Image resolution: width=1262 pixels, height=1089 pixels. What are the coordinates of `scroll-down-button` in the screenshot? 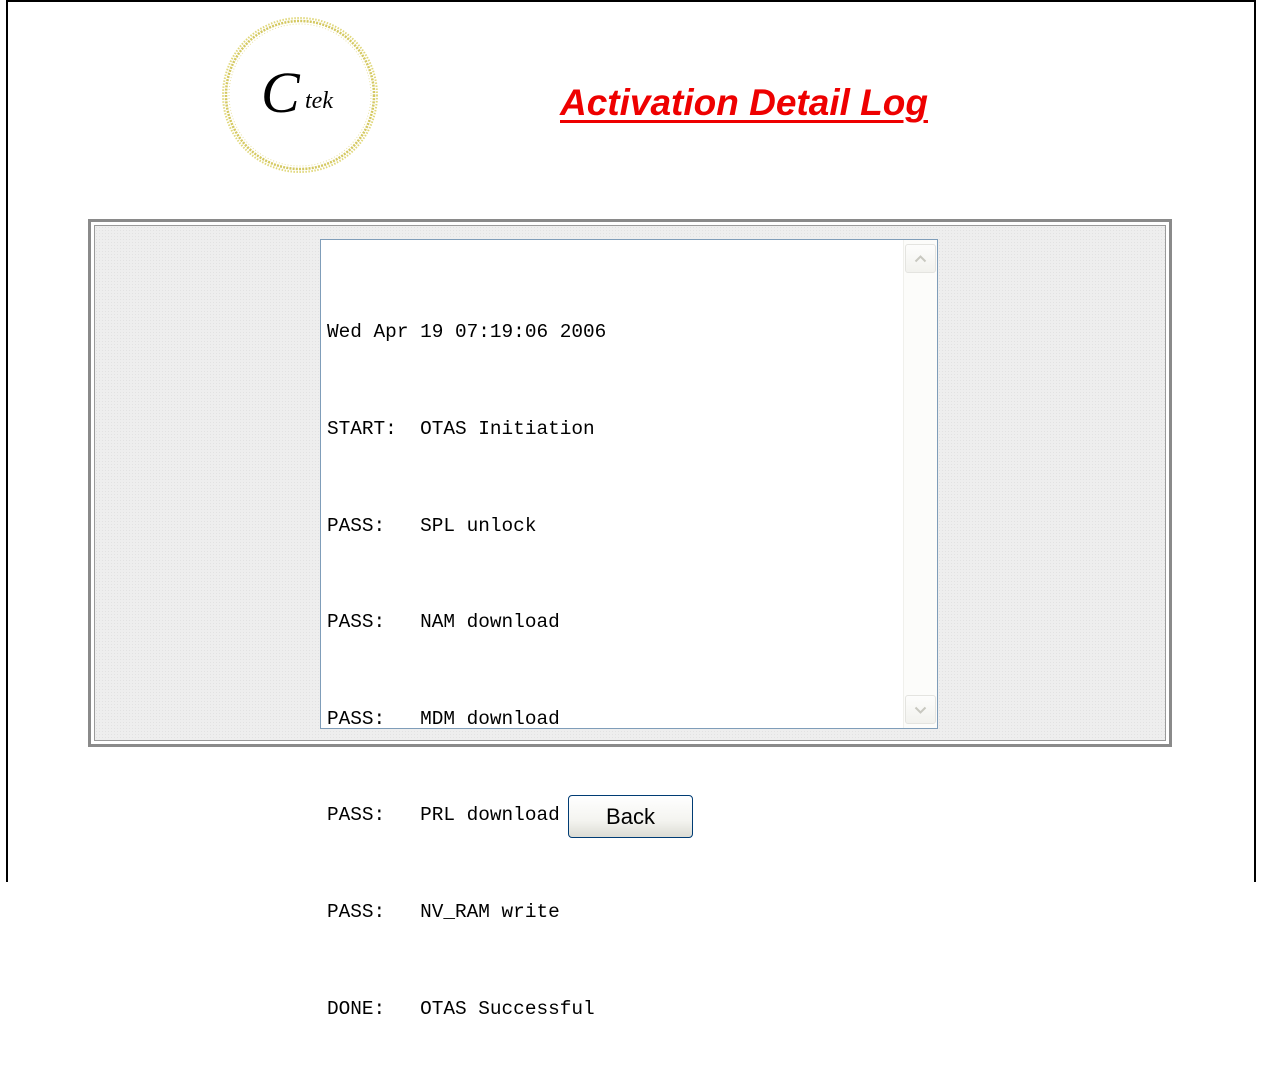 It's located at (920, 709).